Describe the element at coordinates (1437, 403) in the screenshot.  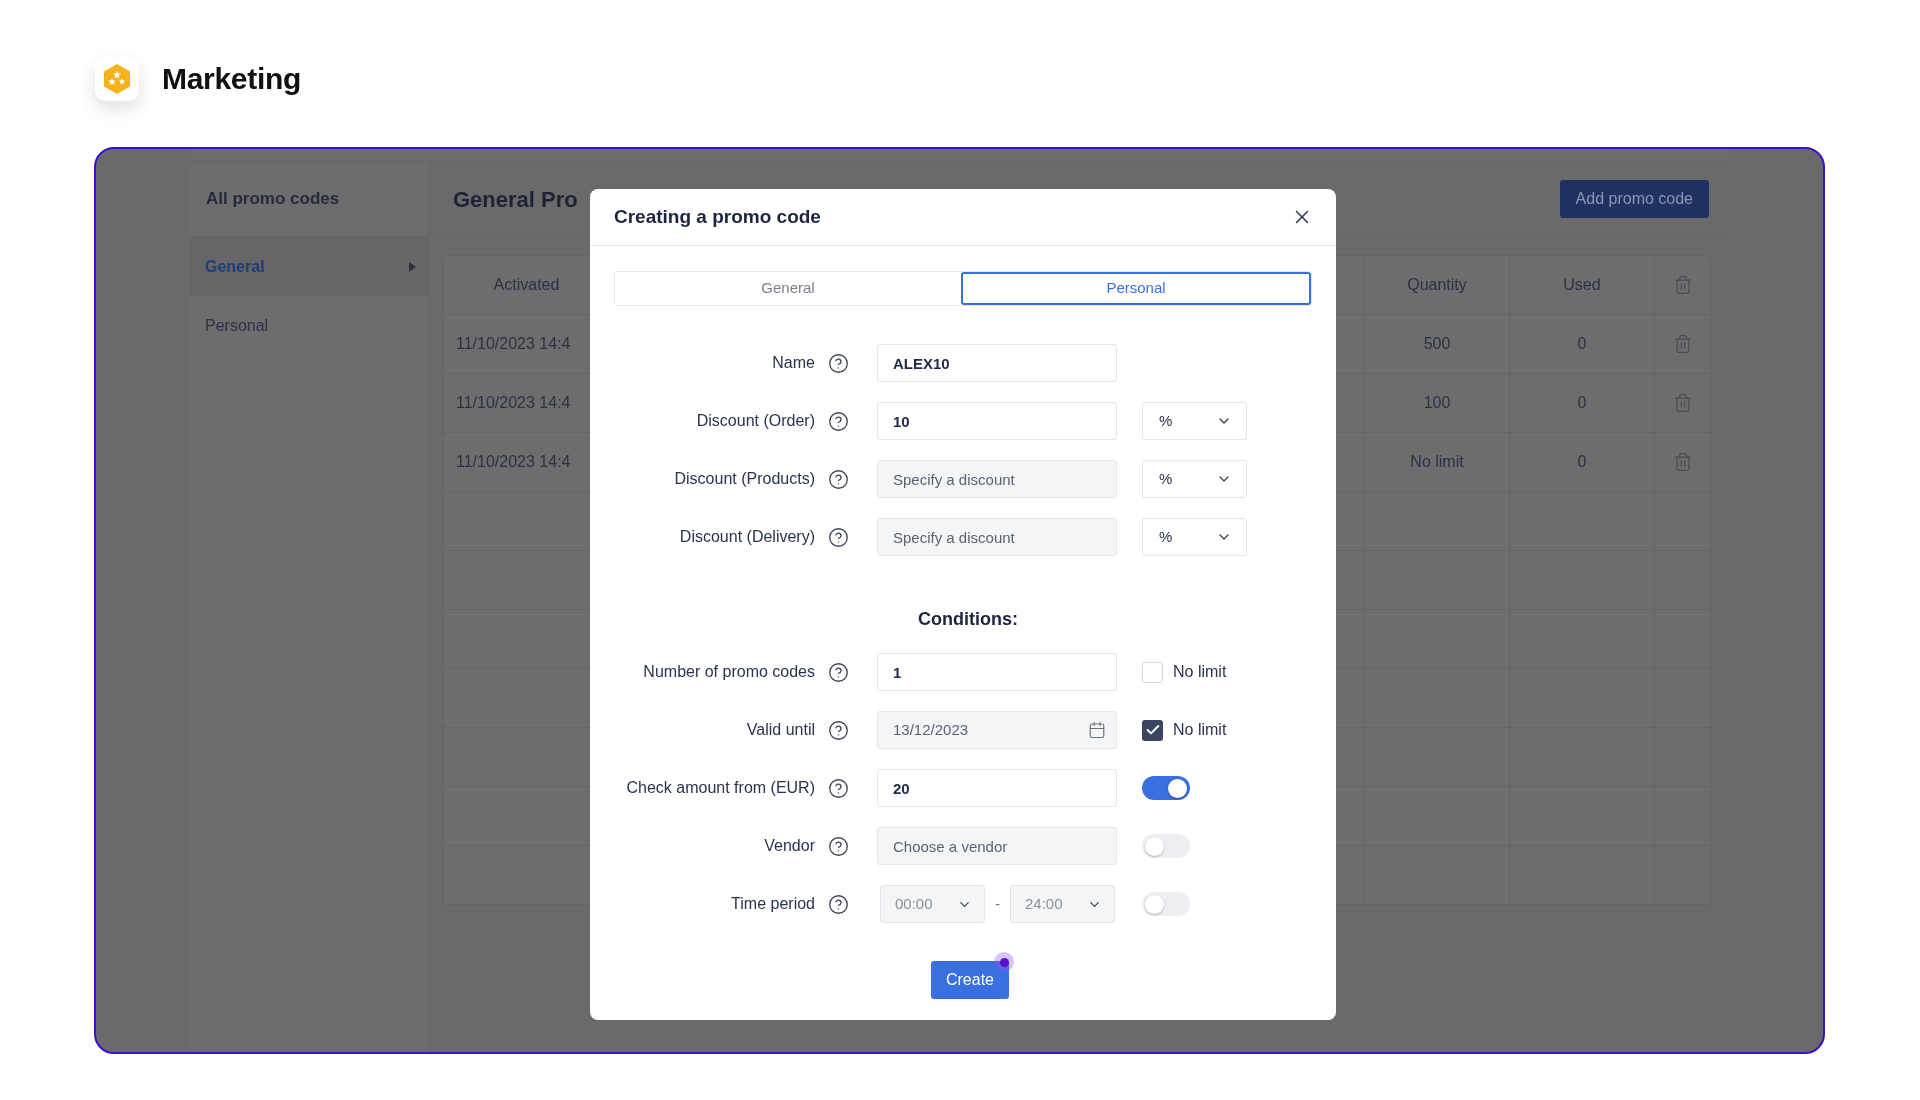
I see `table-cell: 100` at that location.